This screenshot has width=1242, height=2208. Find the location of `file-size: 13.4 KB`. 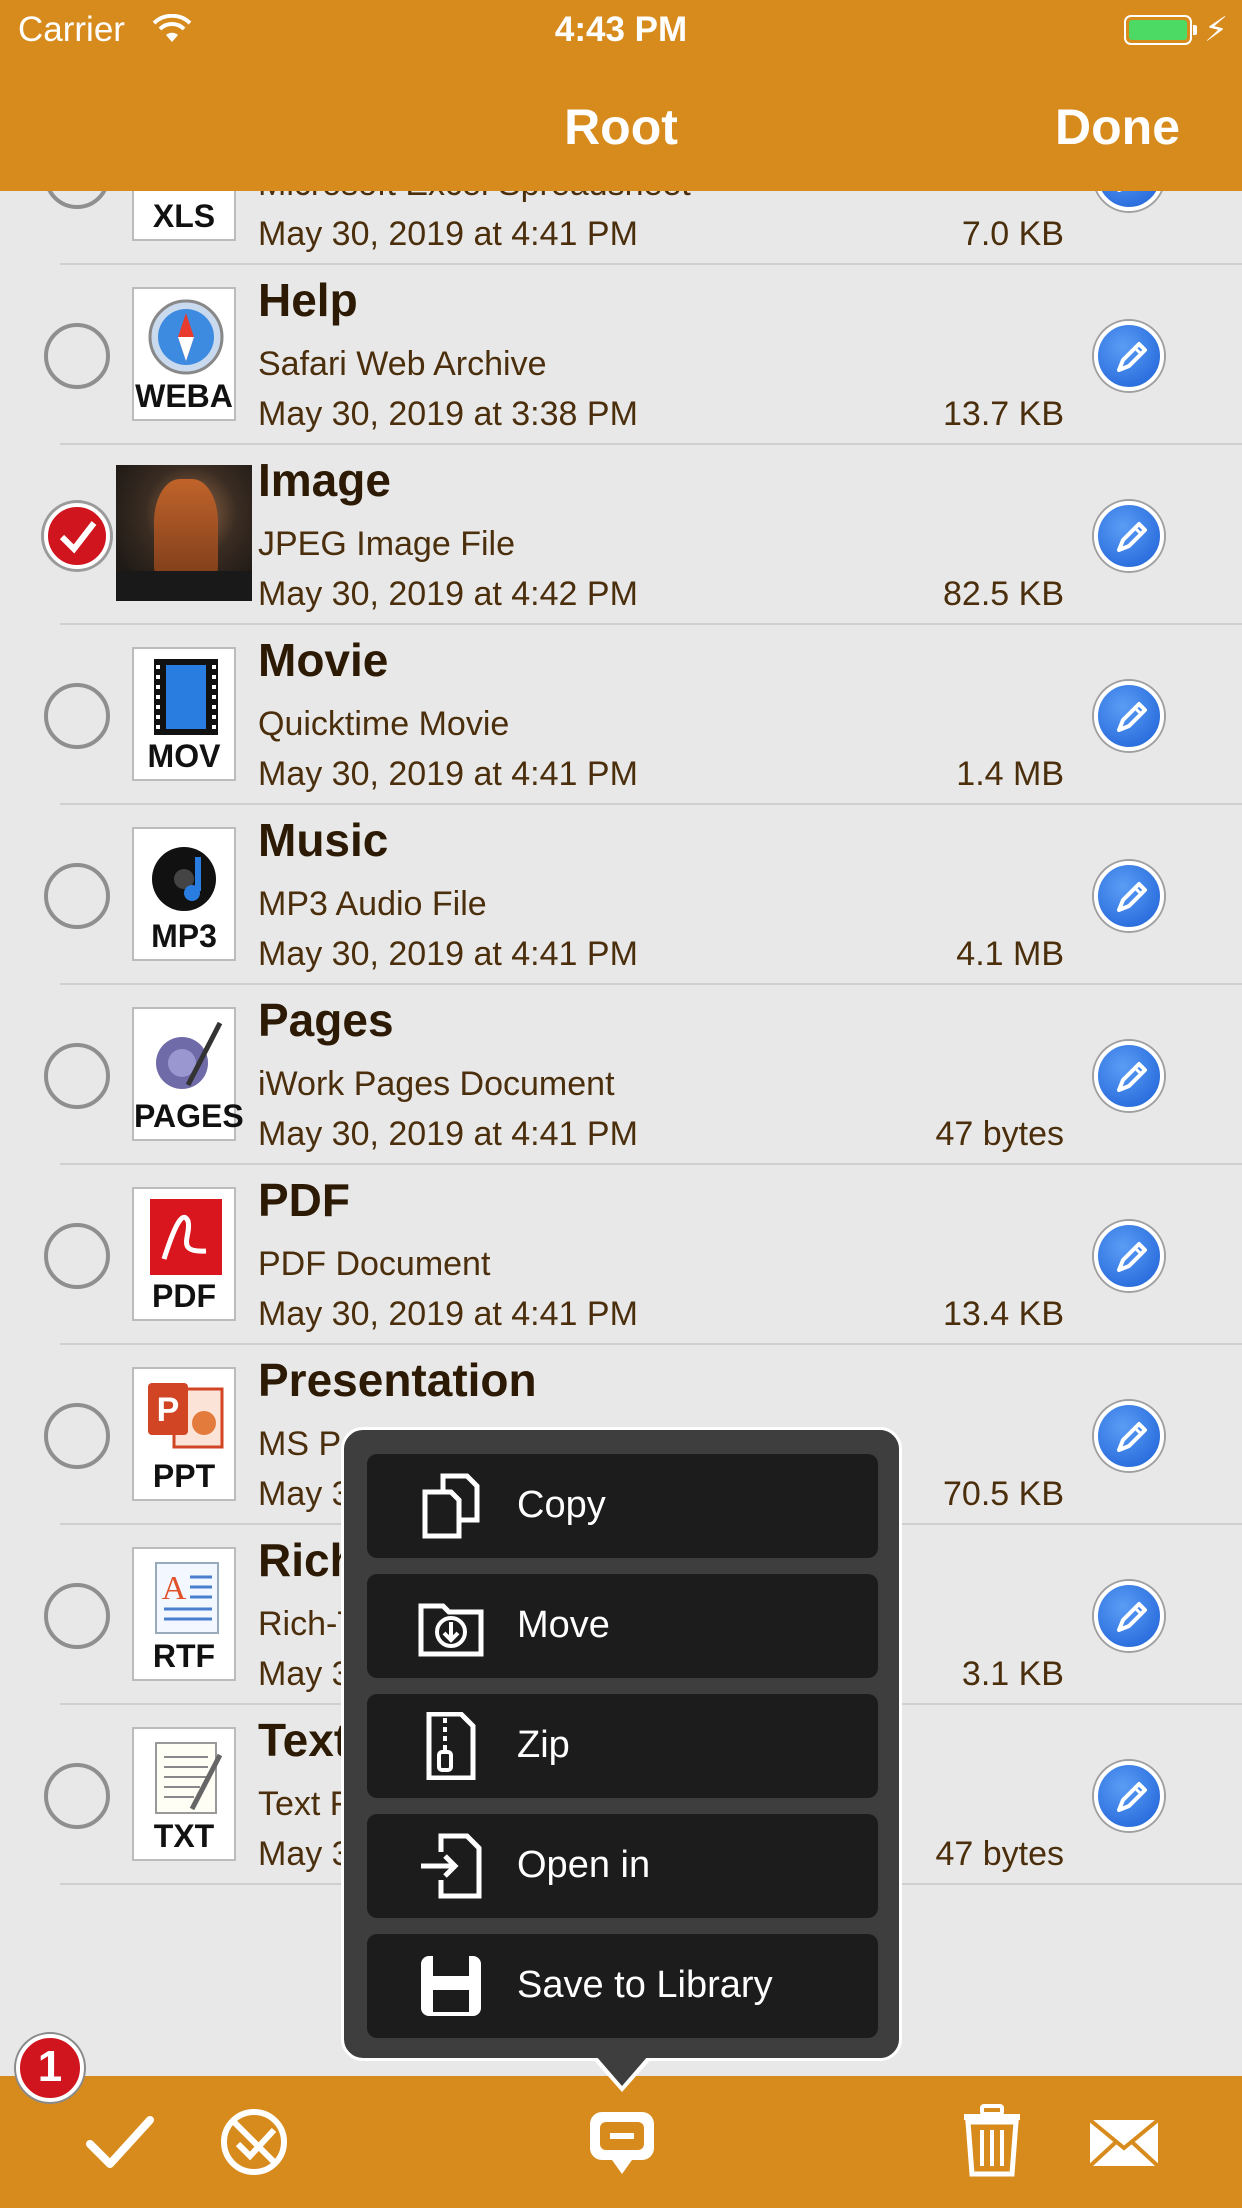

file-size: 13.4 KB is located at coordinates (1003, 1314).